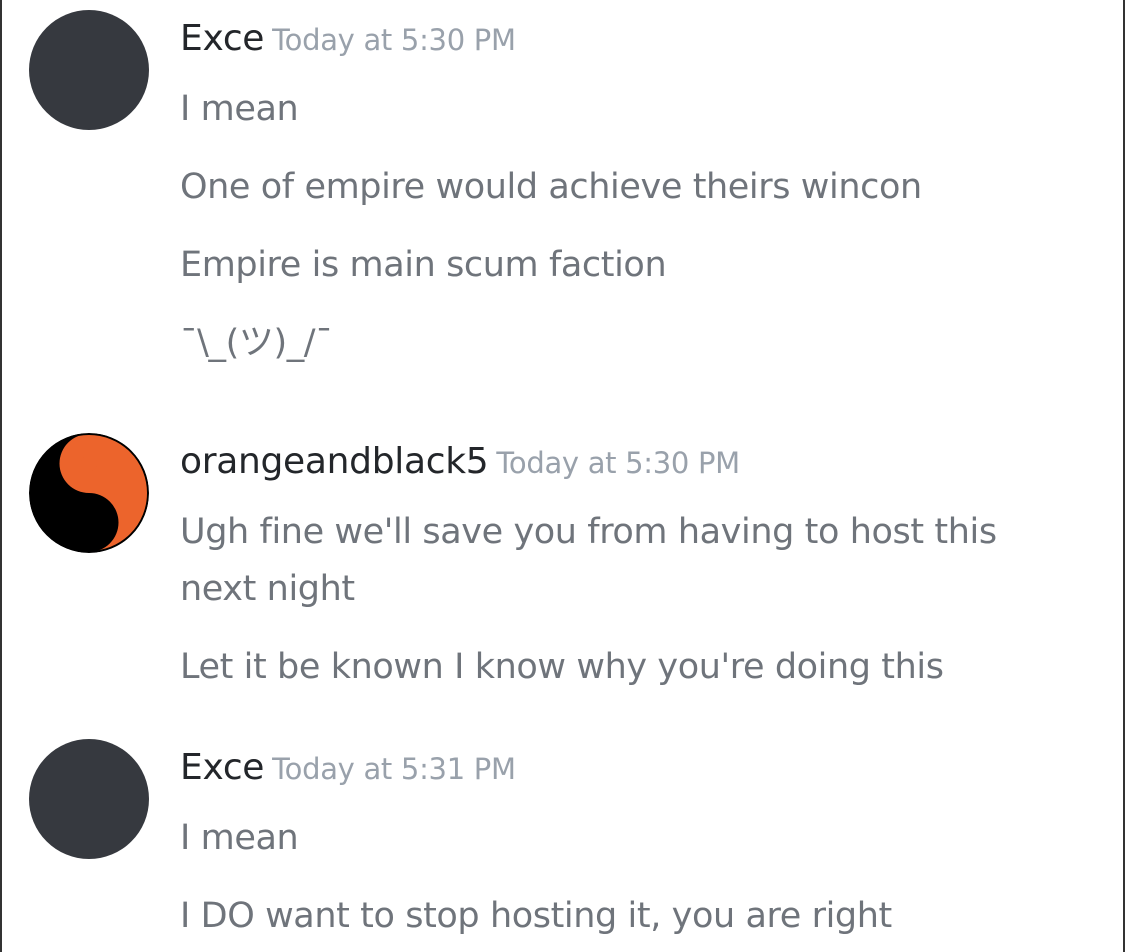 This screenshot has height=952, width=1125. What do you see at coordinates (423, 265) in the screenshot?
I see `message-text: Empire is main scum faction` at bounding box center [423, 265].